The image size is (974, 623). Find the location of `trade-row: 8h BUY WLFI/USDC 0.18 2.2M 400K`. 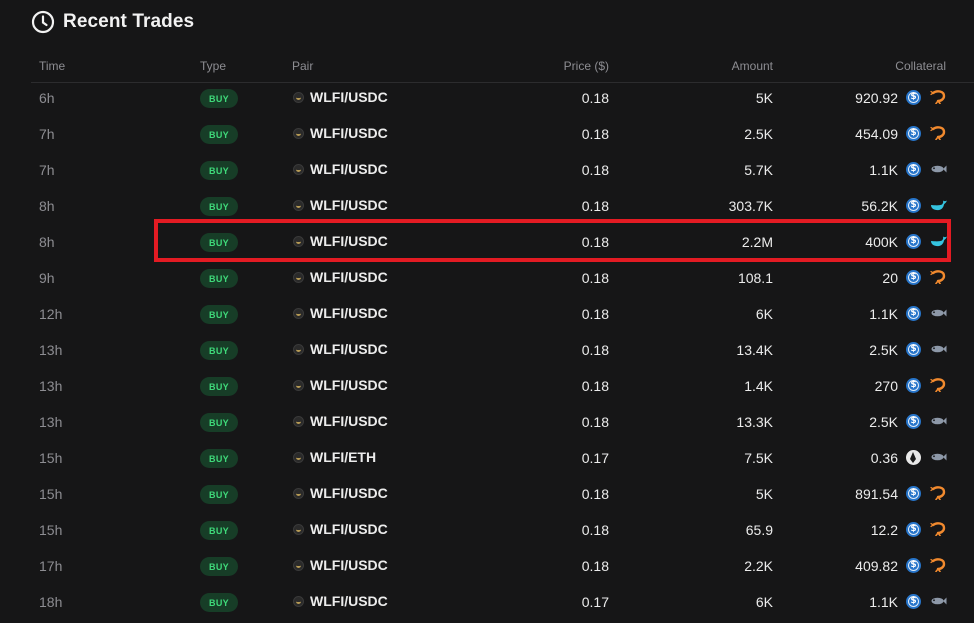

trade-row: 8h BUY WLFI/USDC 0.18 2.2M 400K is located at coordinates (502, 242).